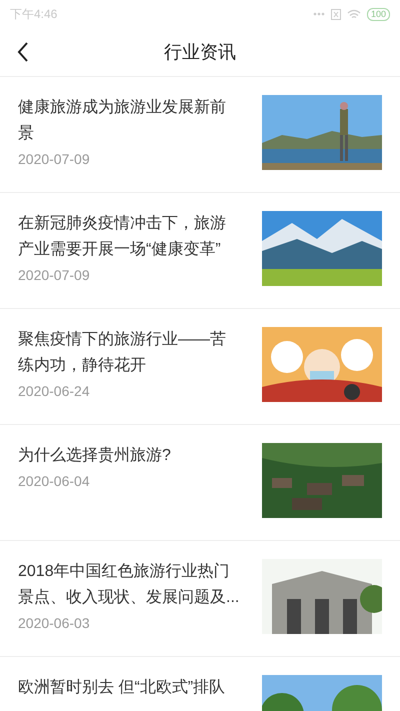  What do you see at coordinates (353, 14) in the screenshot?
I see `wifi-icon` at bounding box center [353, 14].